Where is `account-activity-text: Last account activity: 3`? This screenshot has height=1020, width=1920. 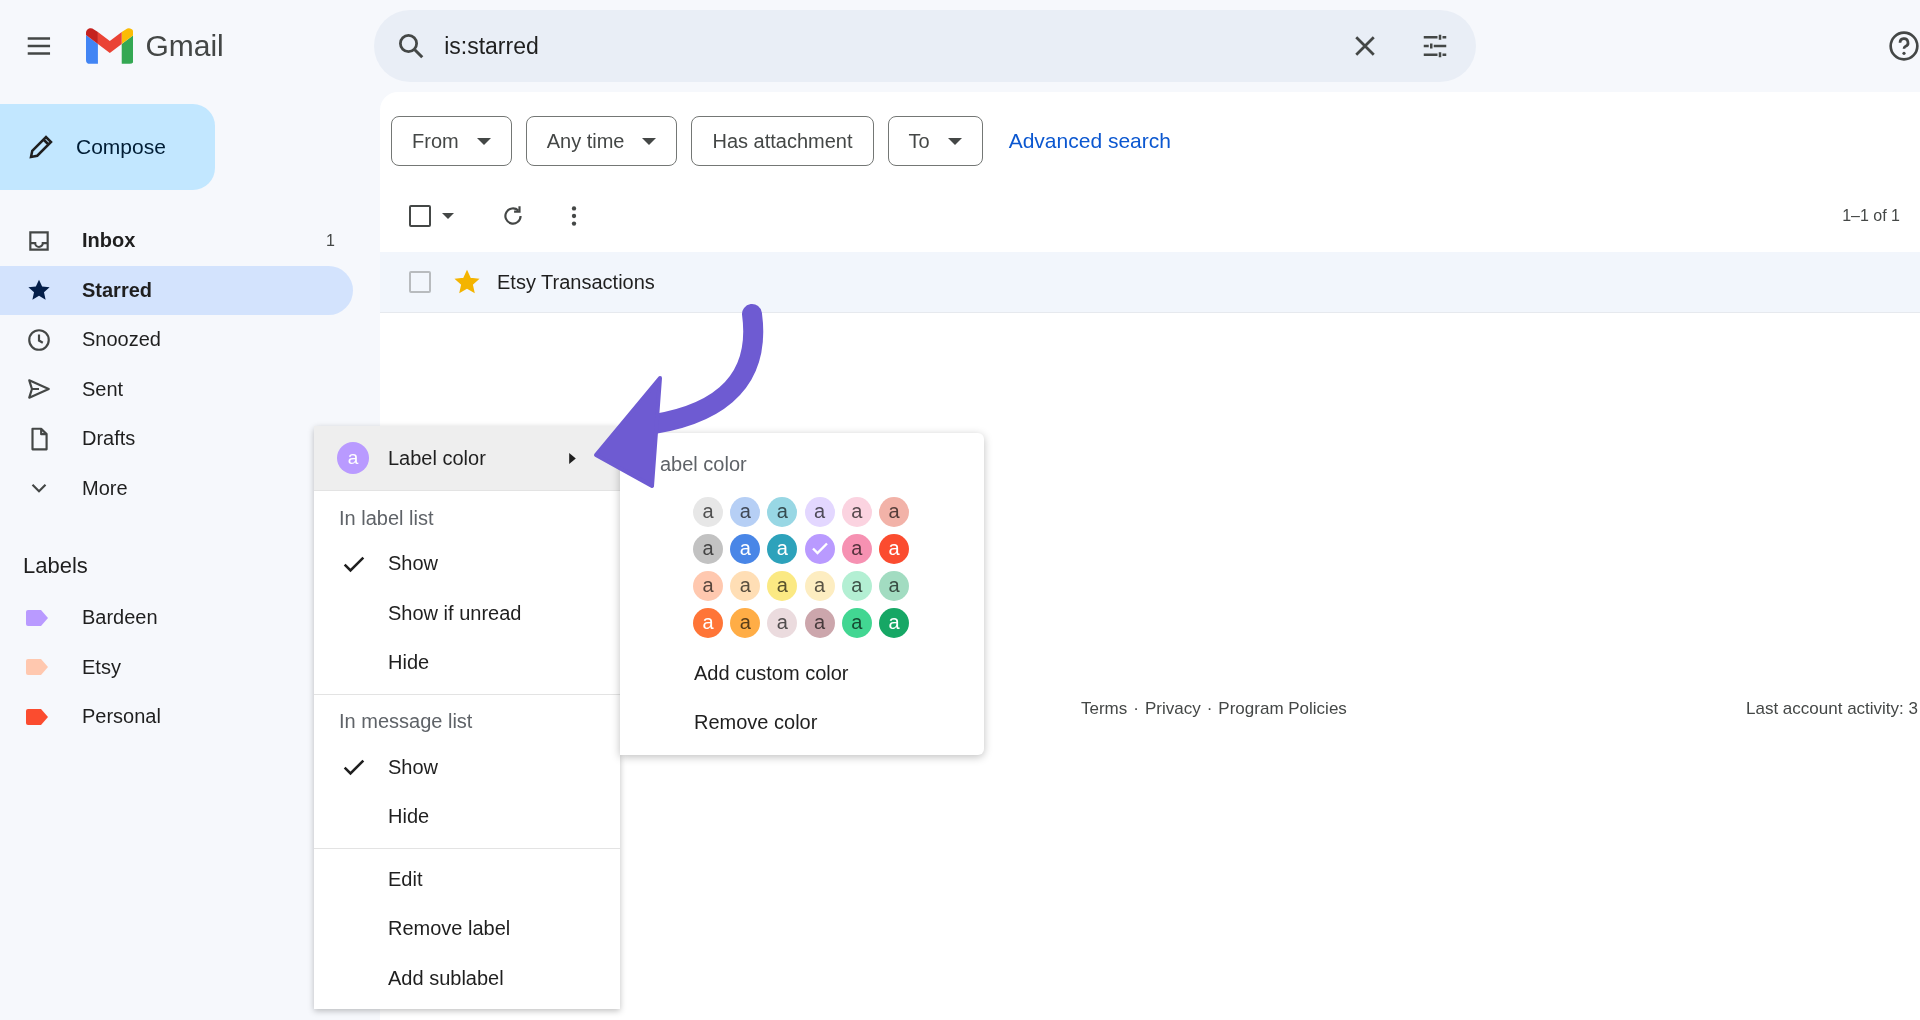
account-activity-text: Last account activity: 3 is located at coordinates (1832, 709).